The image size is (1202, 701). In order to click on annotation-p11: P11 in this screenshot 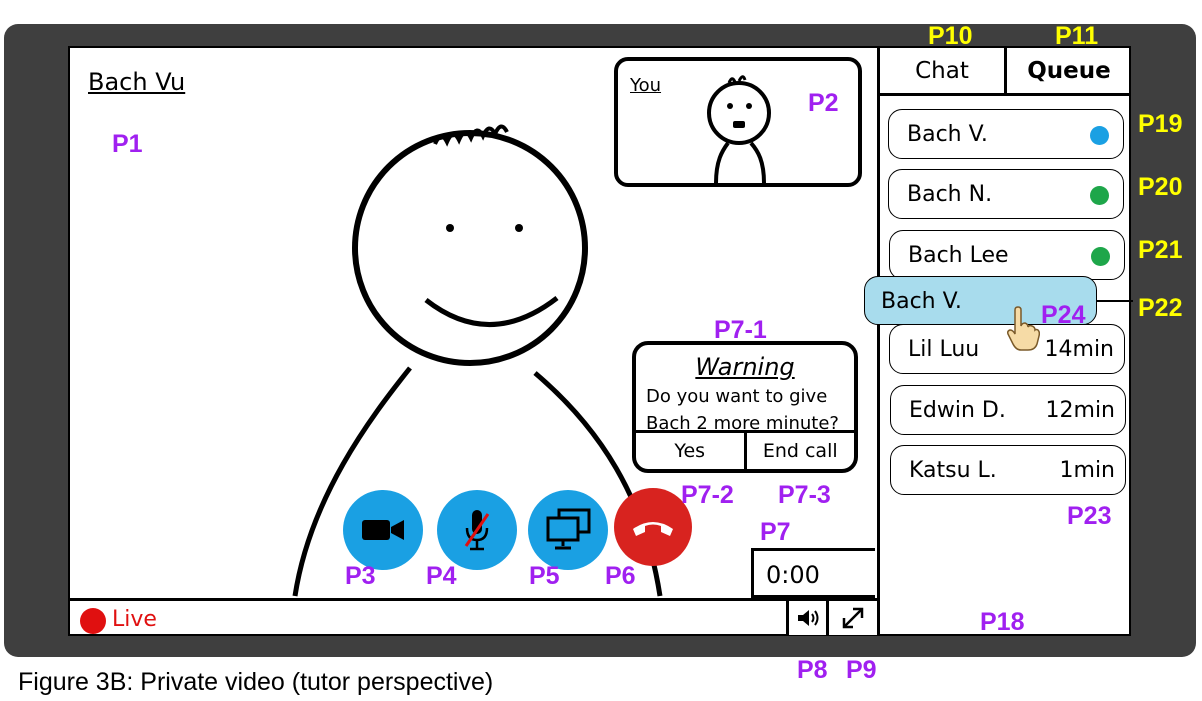, I will do `click(1077, 36)`.